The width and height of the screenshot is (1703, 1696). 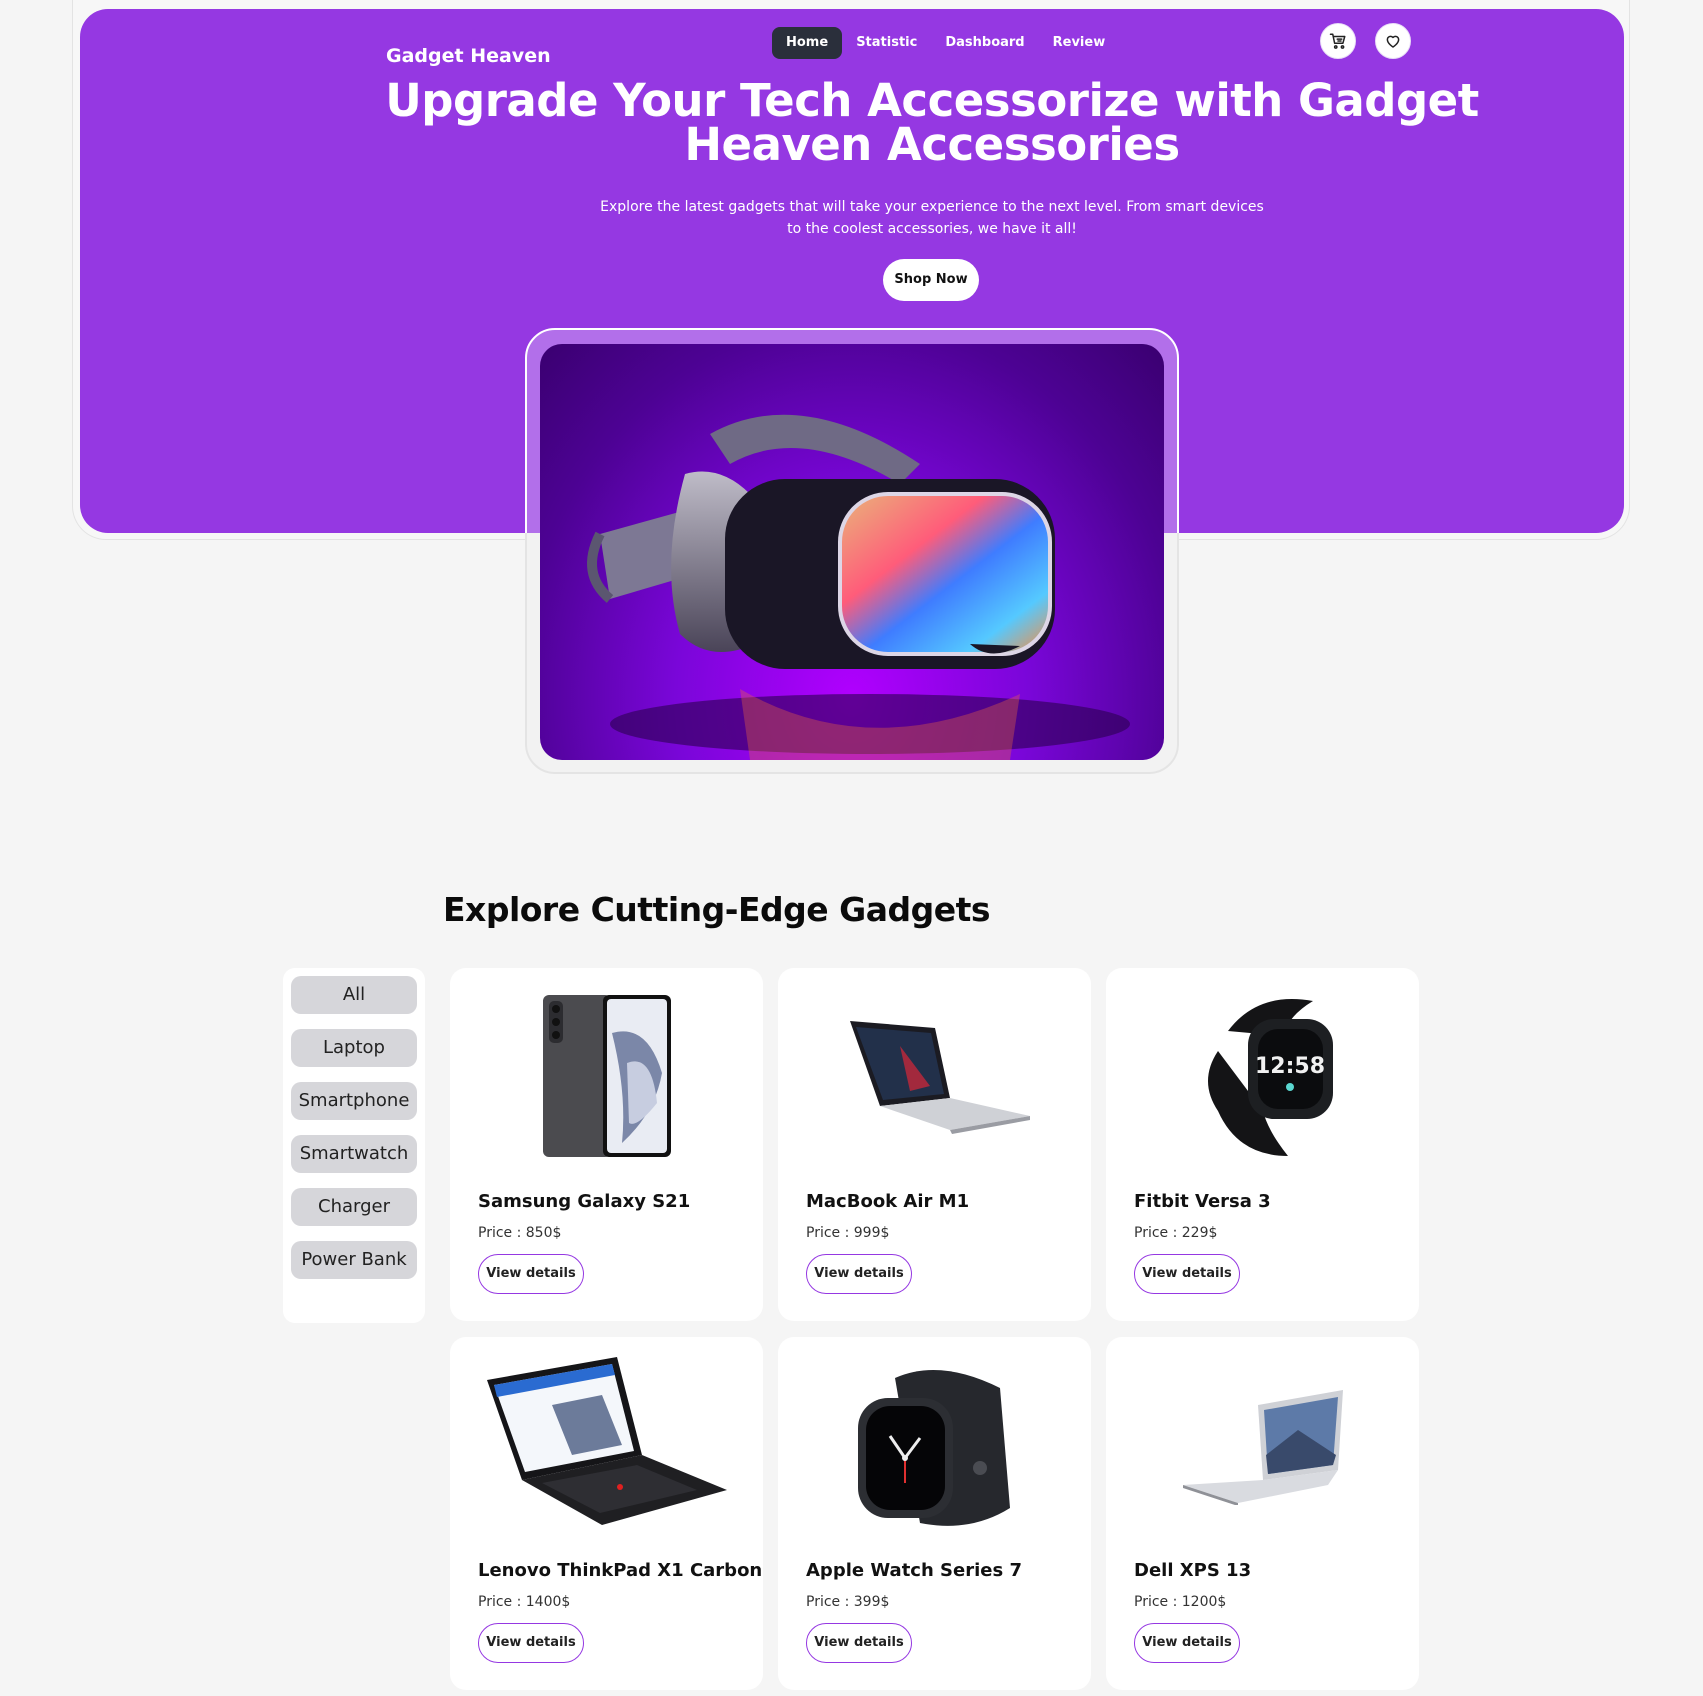 I want to click on product-card: MacBook Air M1 Price : 999$ View details, so click(x=934, y=1144).